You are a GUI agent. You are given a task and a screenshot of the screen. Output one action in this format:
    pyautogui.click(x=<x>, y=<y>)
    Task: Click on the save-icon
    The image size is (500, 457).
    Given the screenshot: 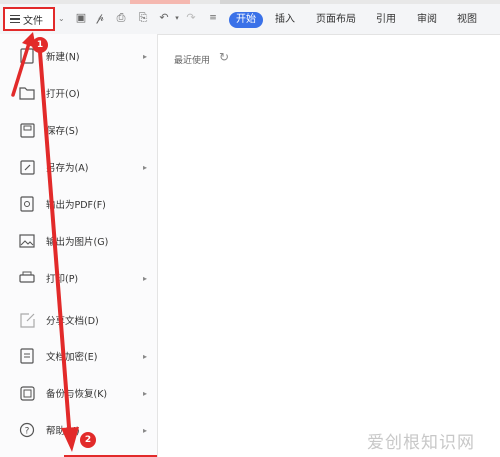 What is the action you would take?
    pyautogui.click(x=27, y=130)
    